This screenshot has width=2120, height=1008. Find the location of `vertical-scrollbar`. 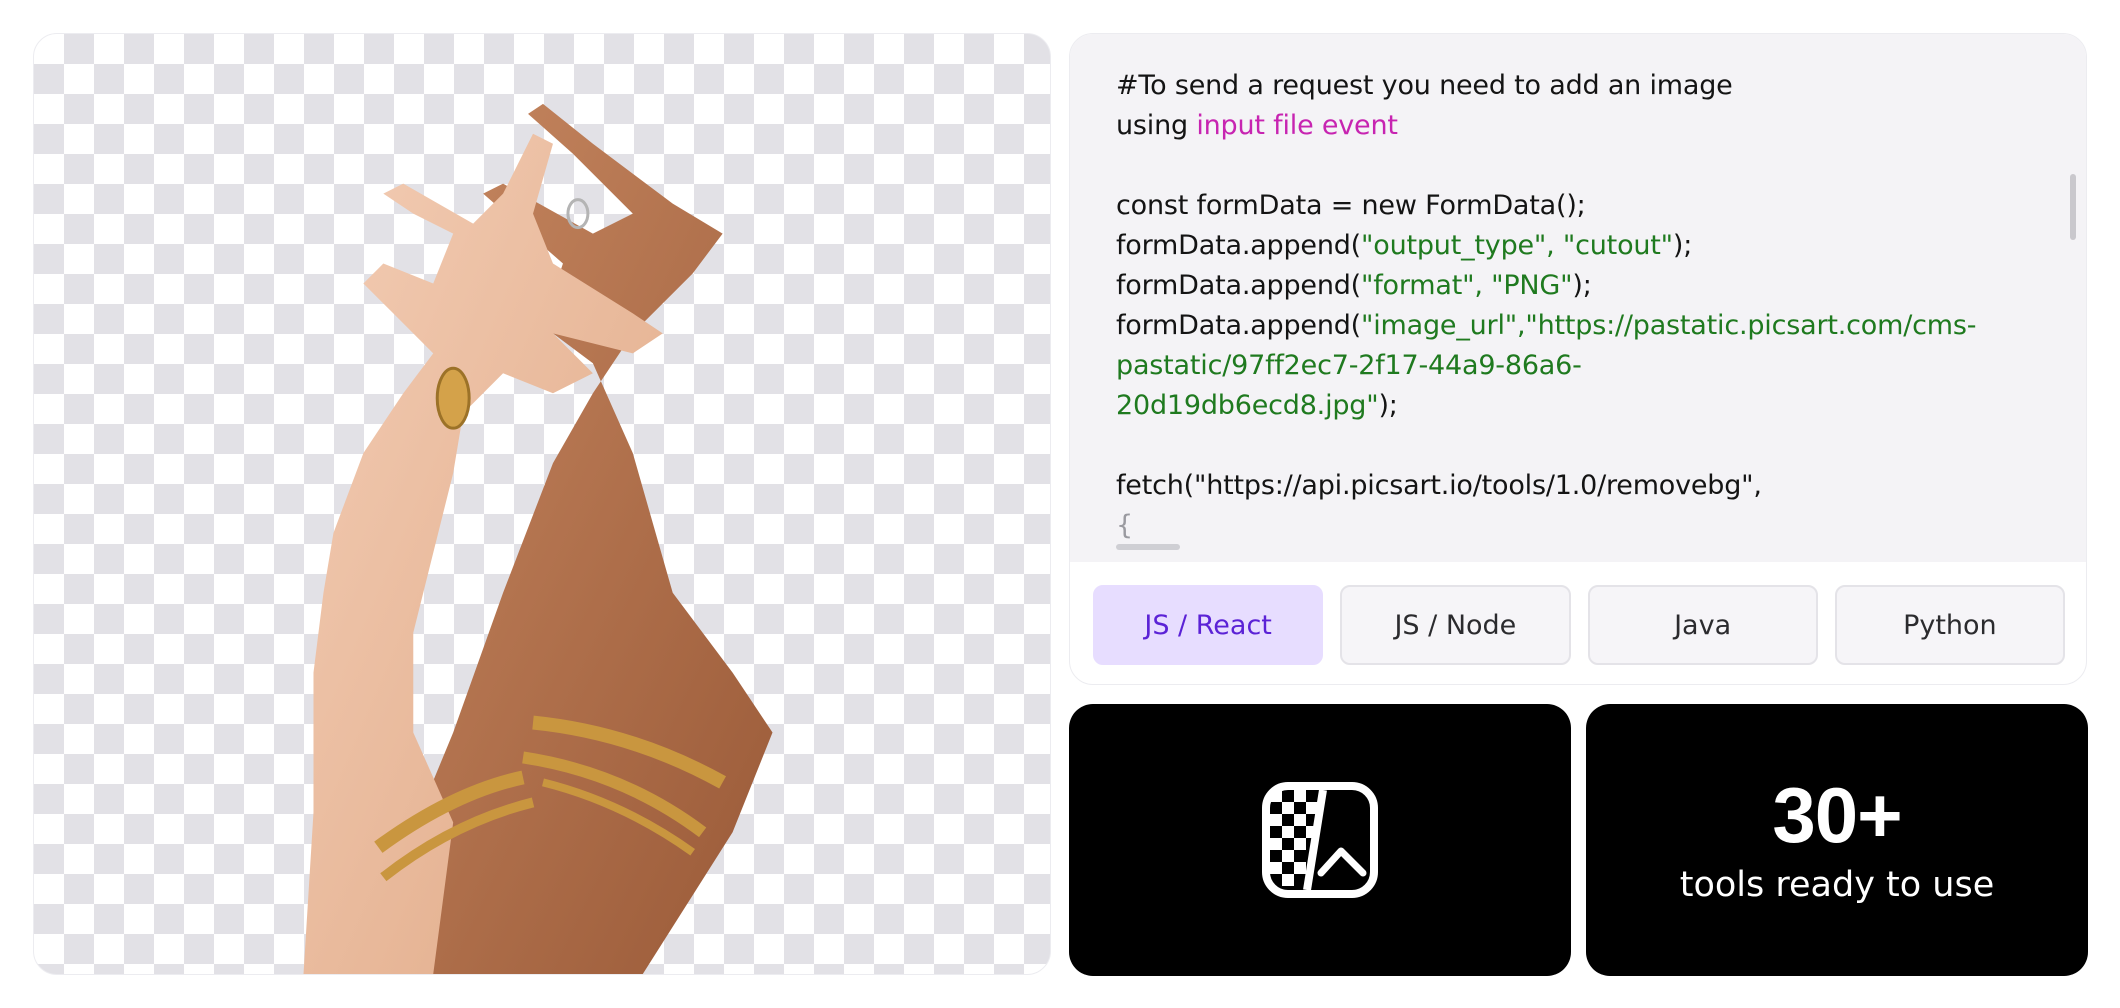

vertical-scrollbar is located at coordinates (2073, 207).